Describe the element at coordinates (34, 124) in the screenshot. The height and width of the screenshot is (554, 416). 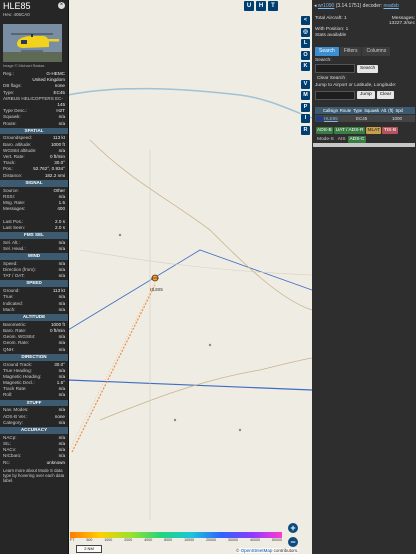
I see `info-row: Route: n/a` at that location.